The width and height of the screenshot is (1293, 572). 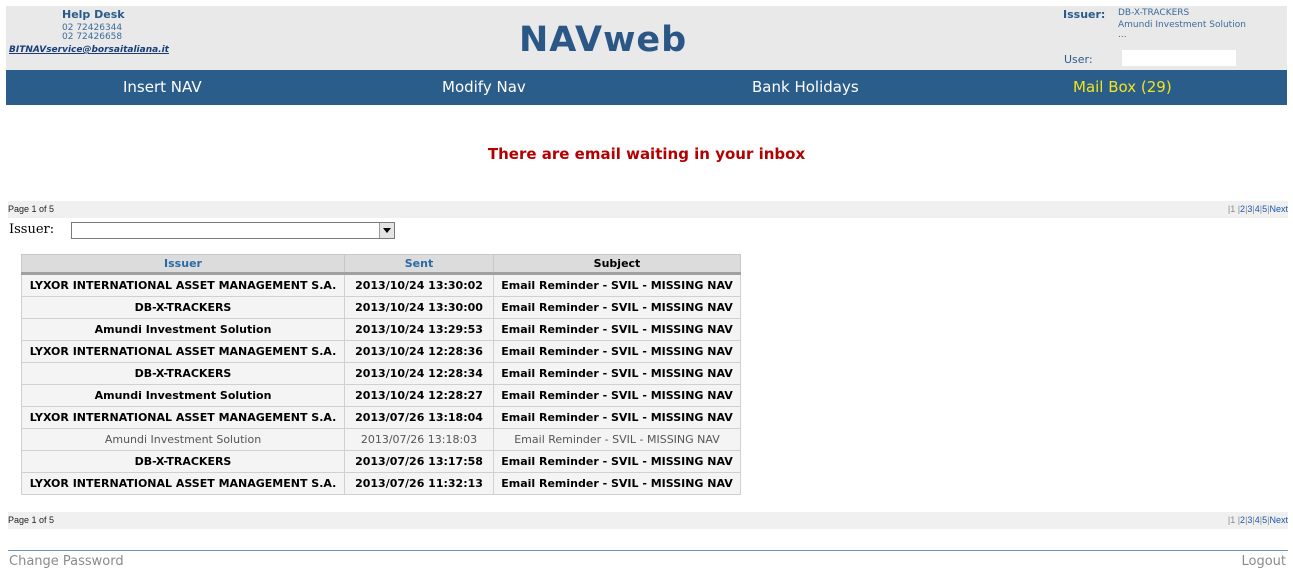 What do you see at coordinates (66, 561) in the screenshot?
I see `change-password-link: Change Password` at bounding box center [66, 561].